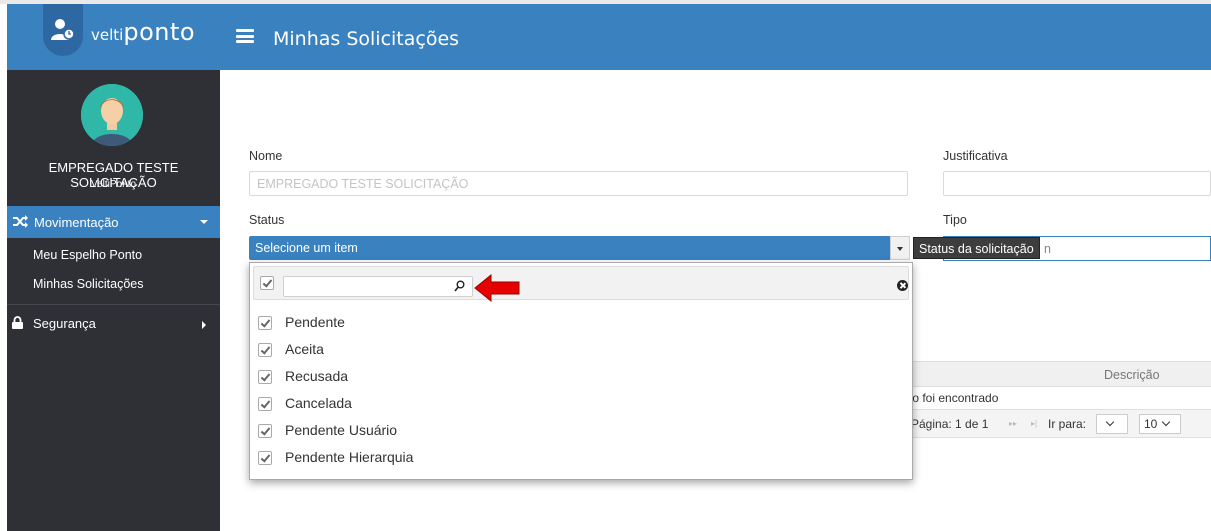  I want to click on select-all-checkbox, so click(267, 283).